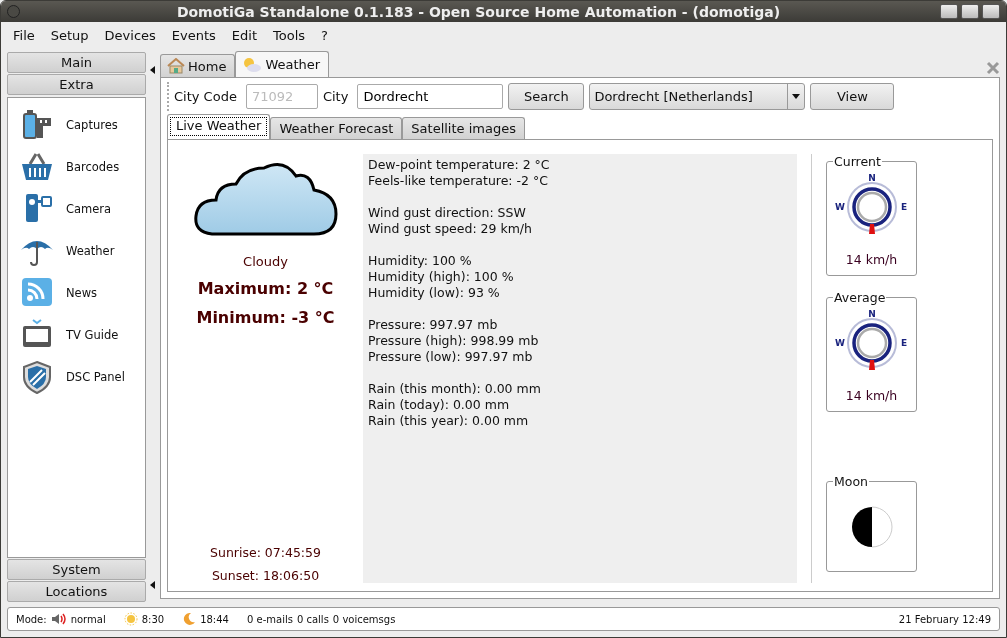 This screenshot has height=638, width=1007. What do you see at coordinates (252, 64) in the screenshot?
I see `sun-cloud-icon` at bounding box center [252, 64].